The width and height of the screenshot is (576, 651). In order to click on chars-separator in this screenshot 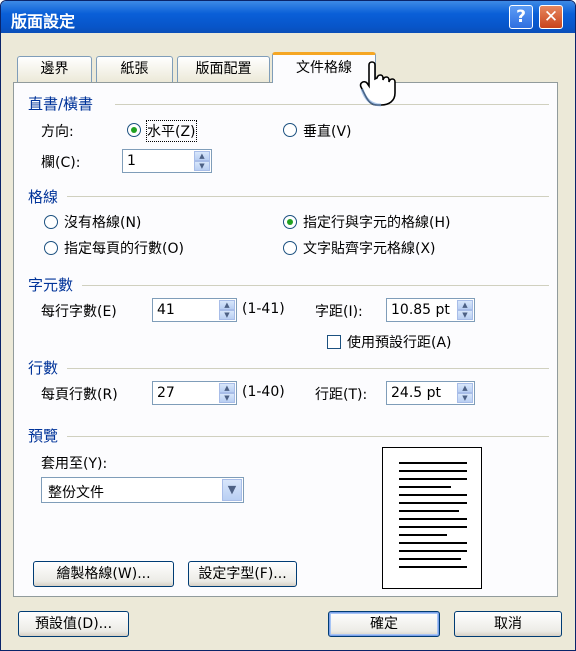, I will do `click(315, 285)`.